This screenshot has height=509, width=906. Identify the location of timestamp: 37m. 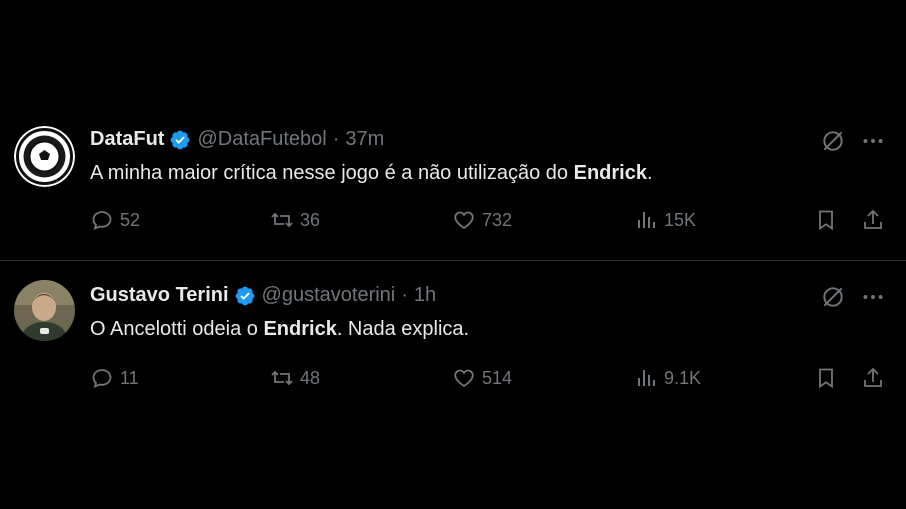
(364, 139).